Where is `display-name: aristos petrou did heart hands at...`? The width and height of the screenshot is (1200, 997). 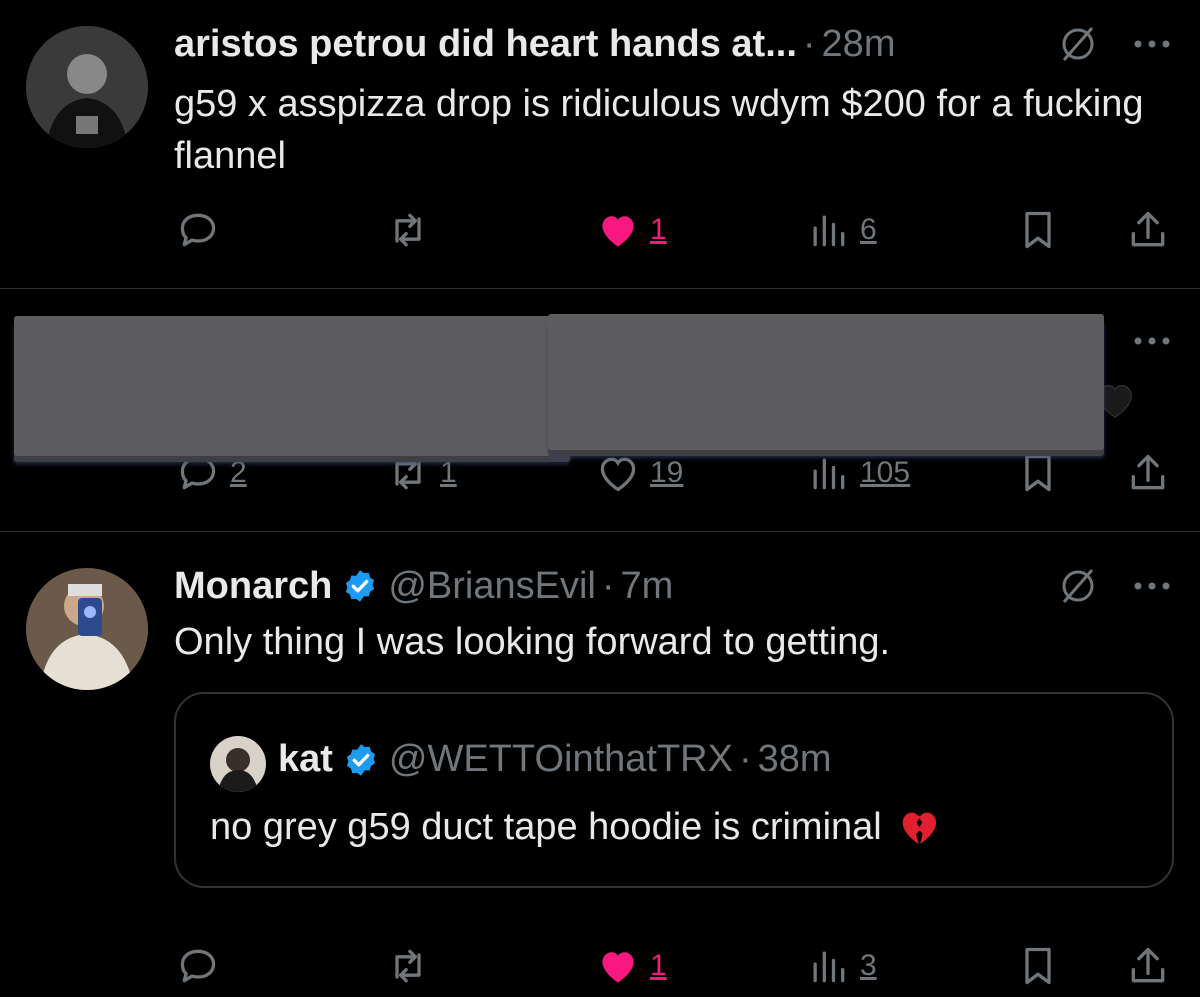 display-name: aristos petrou did heart hands at... is located at coordinates (485, 44).